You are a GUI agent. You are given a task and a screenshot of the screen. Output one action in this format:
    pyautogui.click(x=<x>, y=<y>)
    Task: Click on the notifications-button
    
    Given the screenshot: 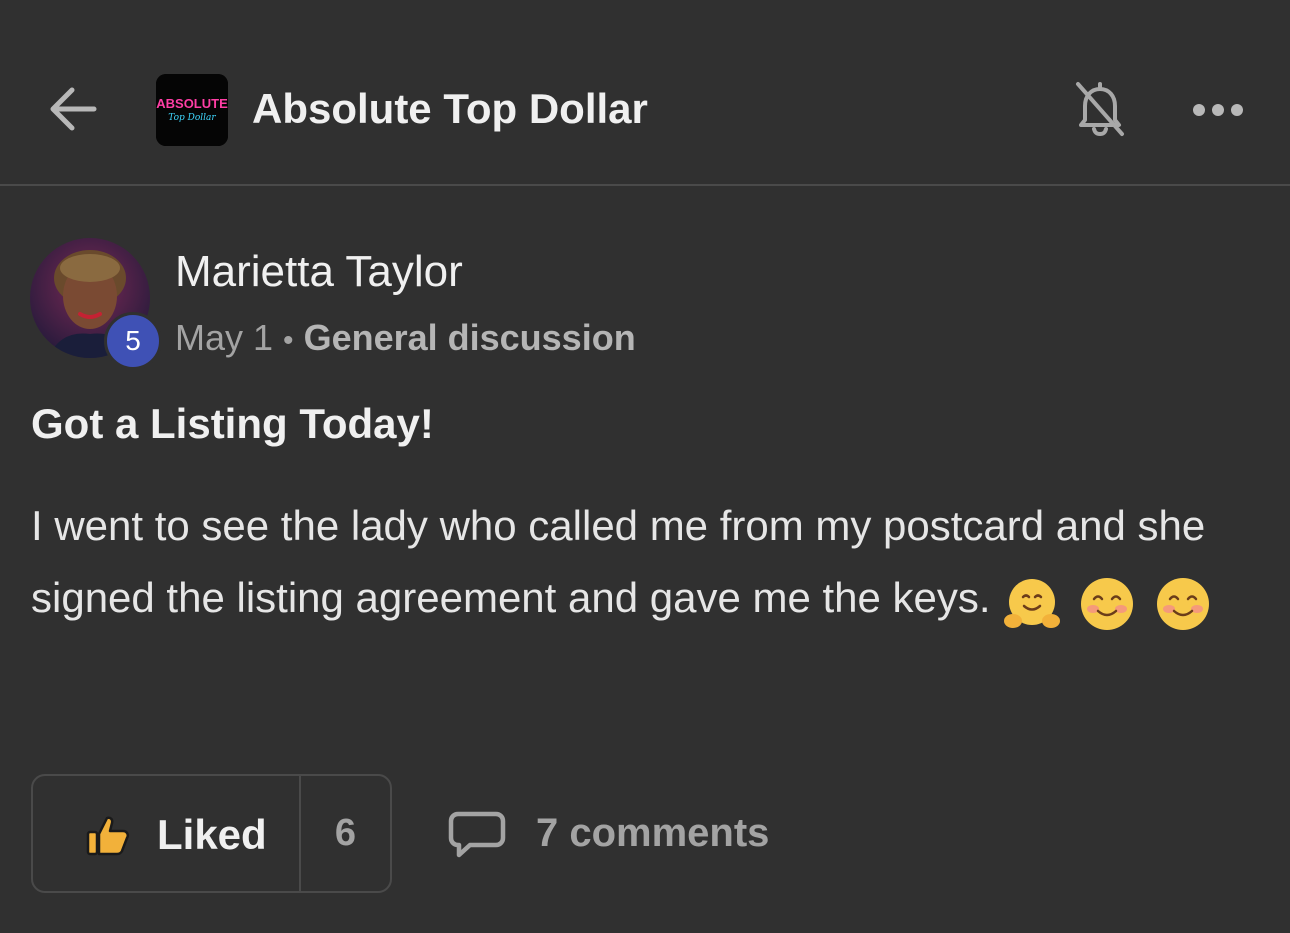 What is the action you would take?
    pyautogui.click(x=1100, y=108)
    